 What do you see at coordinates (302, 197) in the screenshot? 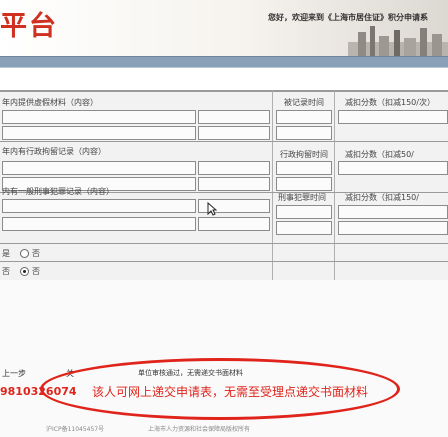
I see `criminal-time-label: 刑事犯罪时间` at bounding box center [302, 197].